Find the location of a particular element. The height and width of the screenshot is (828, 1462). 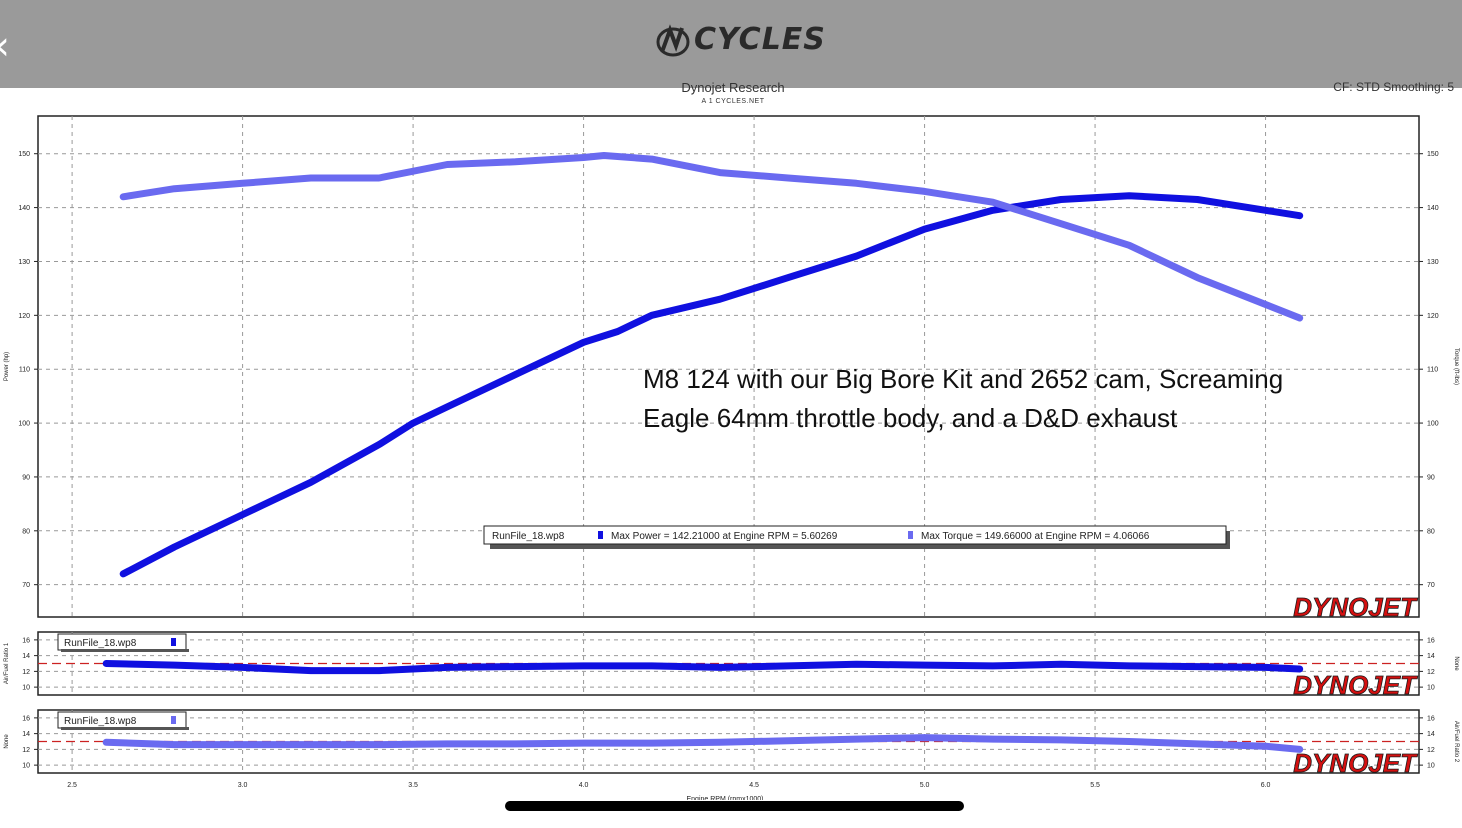

y-tick-label-left: 80 is located at coordinates (26, 531).